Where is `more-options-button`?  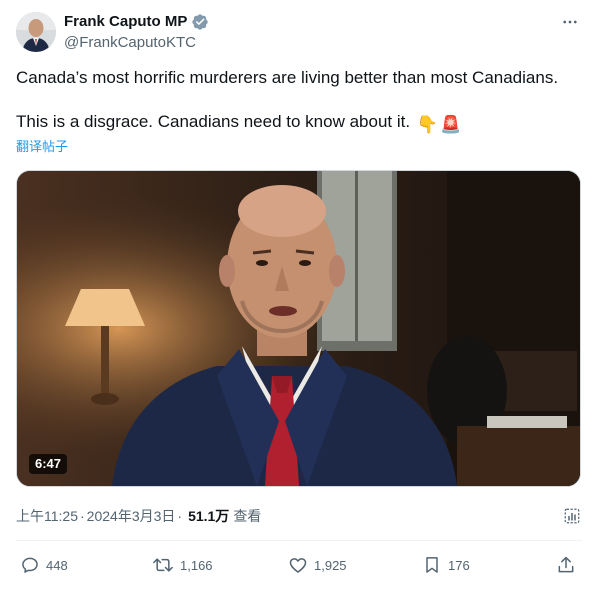
more-options-button is located at coordinates (570, 22).